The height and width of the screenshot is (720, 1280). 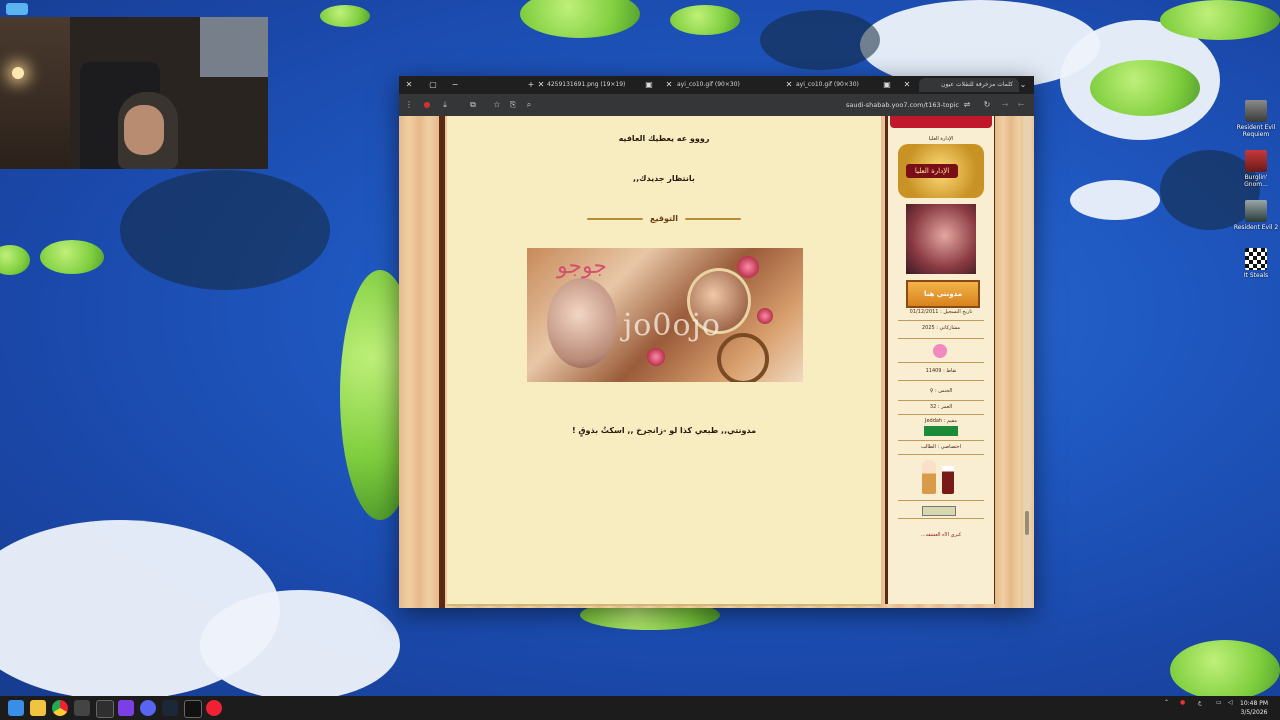 I want to click on webcam-background, so click(x=234, y=47).